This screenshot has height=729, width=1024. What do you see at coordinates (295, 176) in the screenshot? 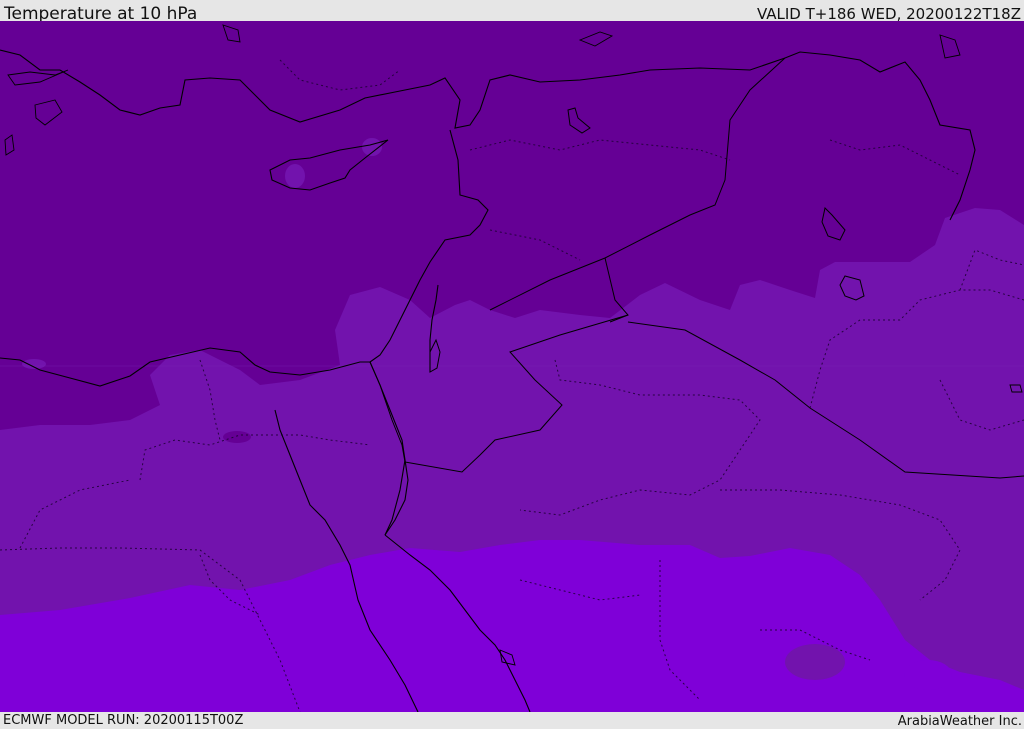
I see `mid-blob-cyprus` at bounding box center [295, 176].